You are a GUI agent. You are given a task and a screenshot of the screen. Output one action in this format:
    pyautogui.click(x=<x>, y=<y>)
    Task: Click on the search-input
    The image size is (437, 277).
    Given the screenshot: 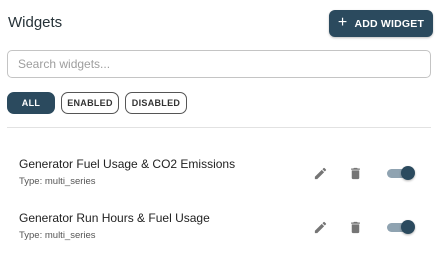 What is the action you would take?
    pyautogui.click(x=219, y=64)
    